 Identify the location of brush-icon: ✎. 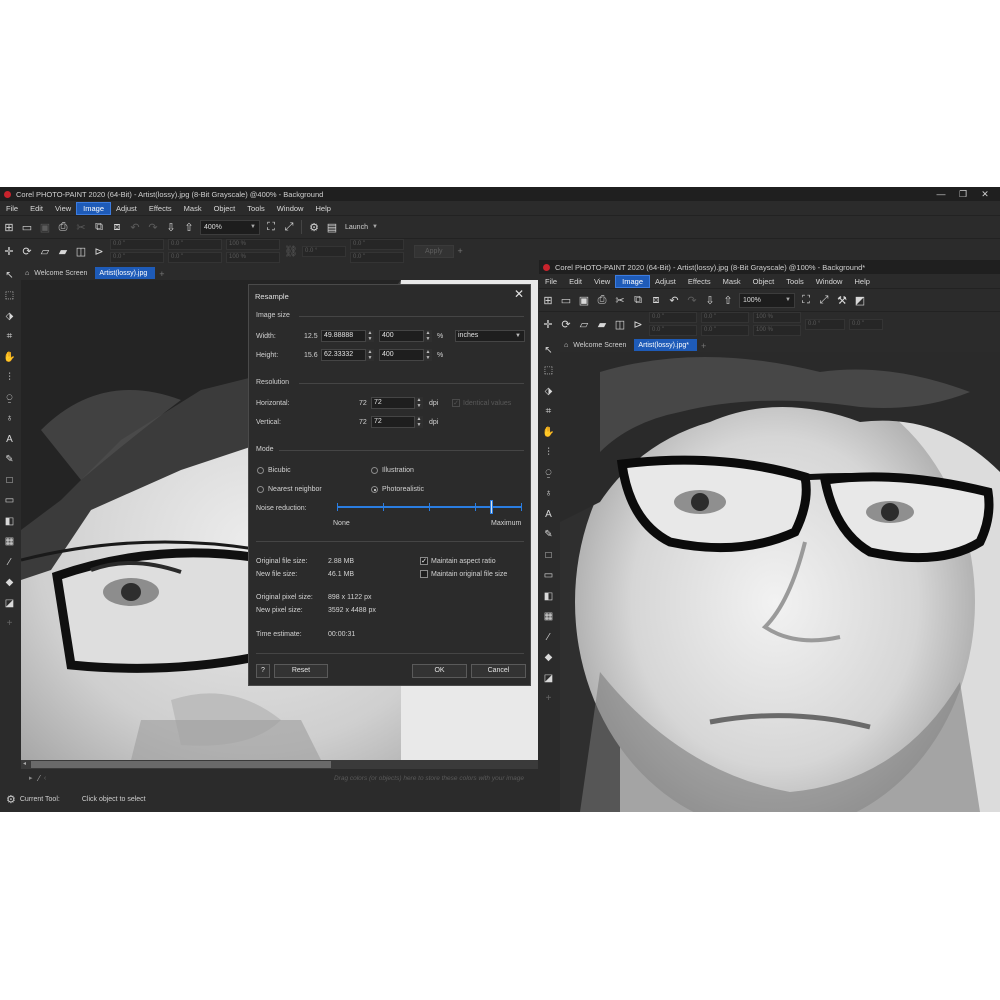
(9, 460).